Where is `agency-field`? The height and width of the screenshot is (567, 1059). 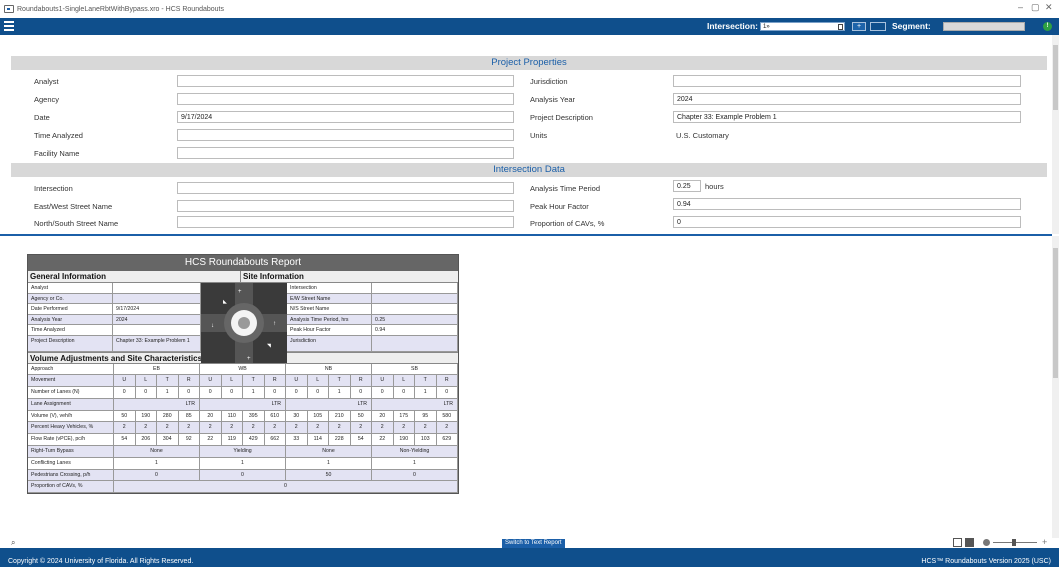 agency-field is located at coordinates (345, 99).